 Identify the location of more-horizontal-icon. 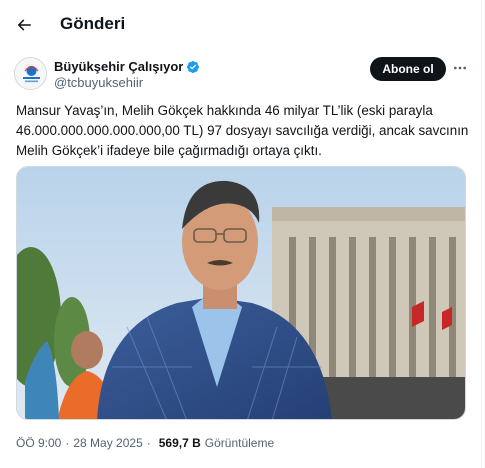
(460, 68).